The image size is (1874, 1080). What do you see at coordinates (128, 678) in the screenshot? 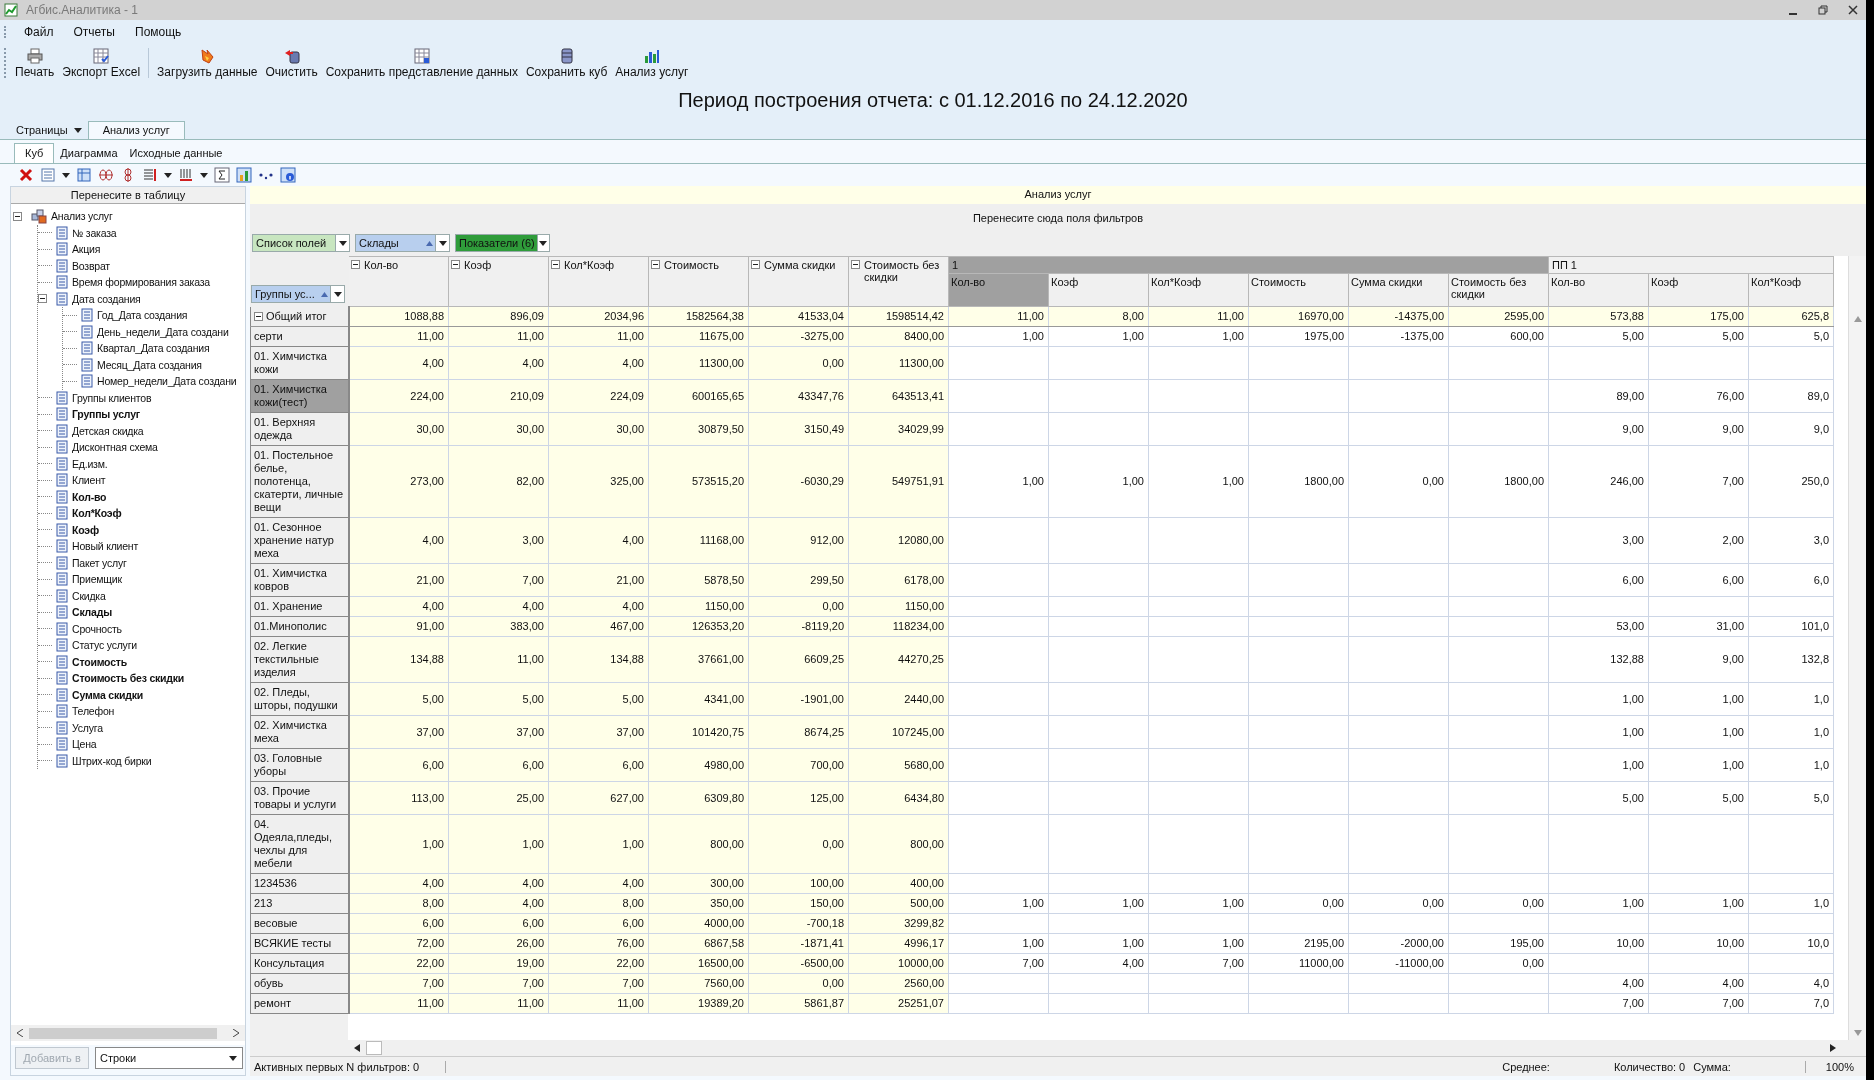
I see `tree-item: Стоимость без скидки` at bounding box center [128, 678].